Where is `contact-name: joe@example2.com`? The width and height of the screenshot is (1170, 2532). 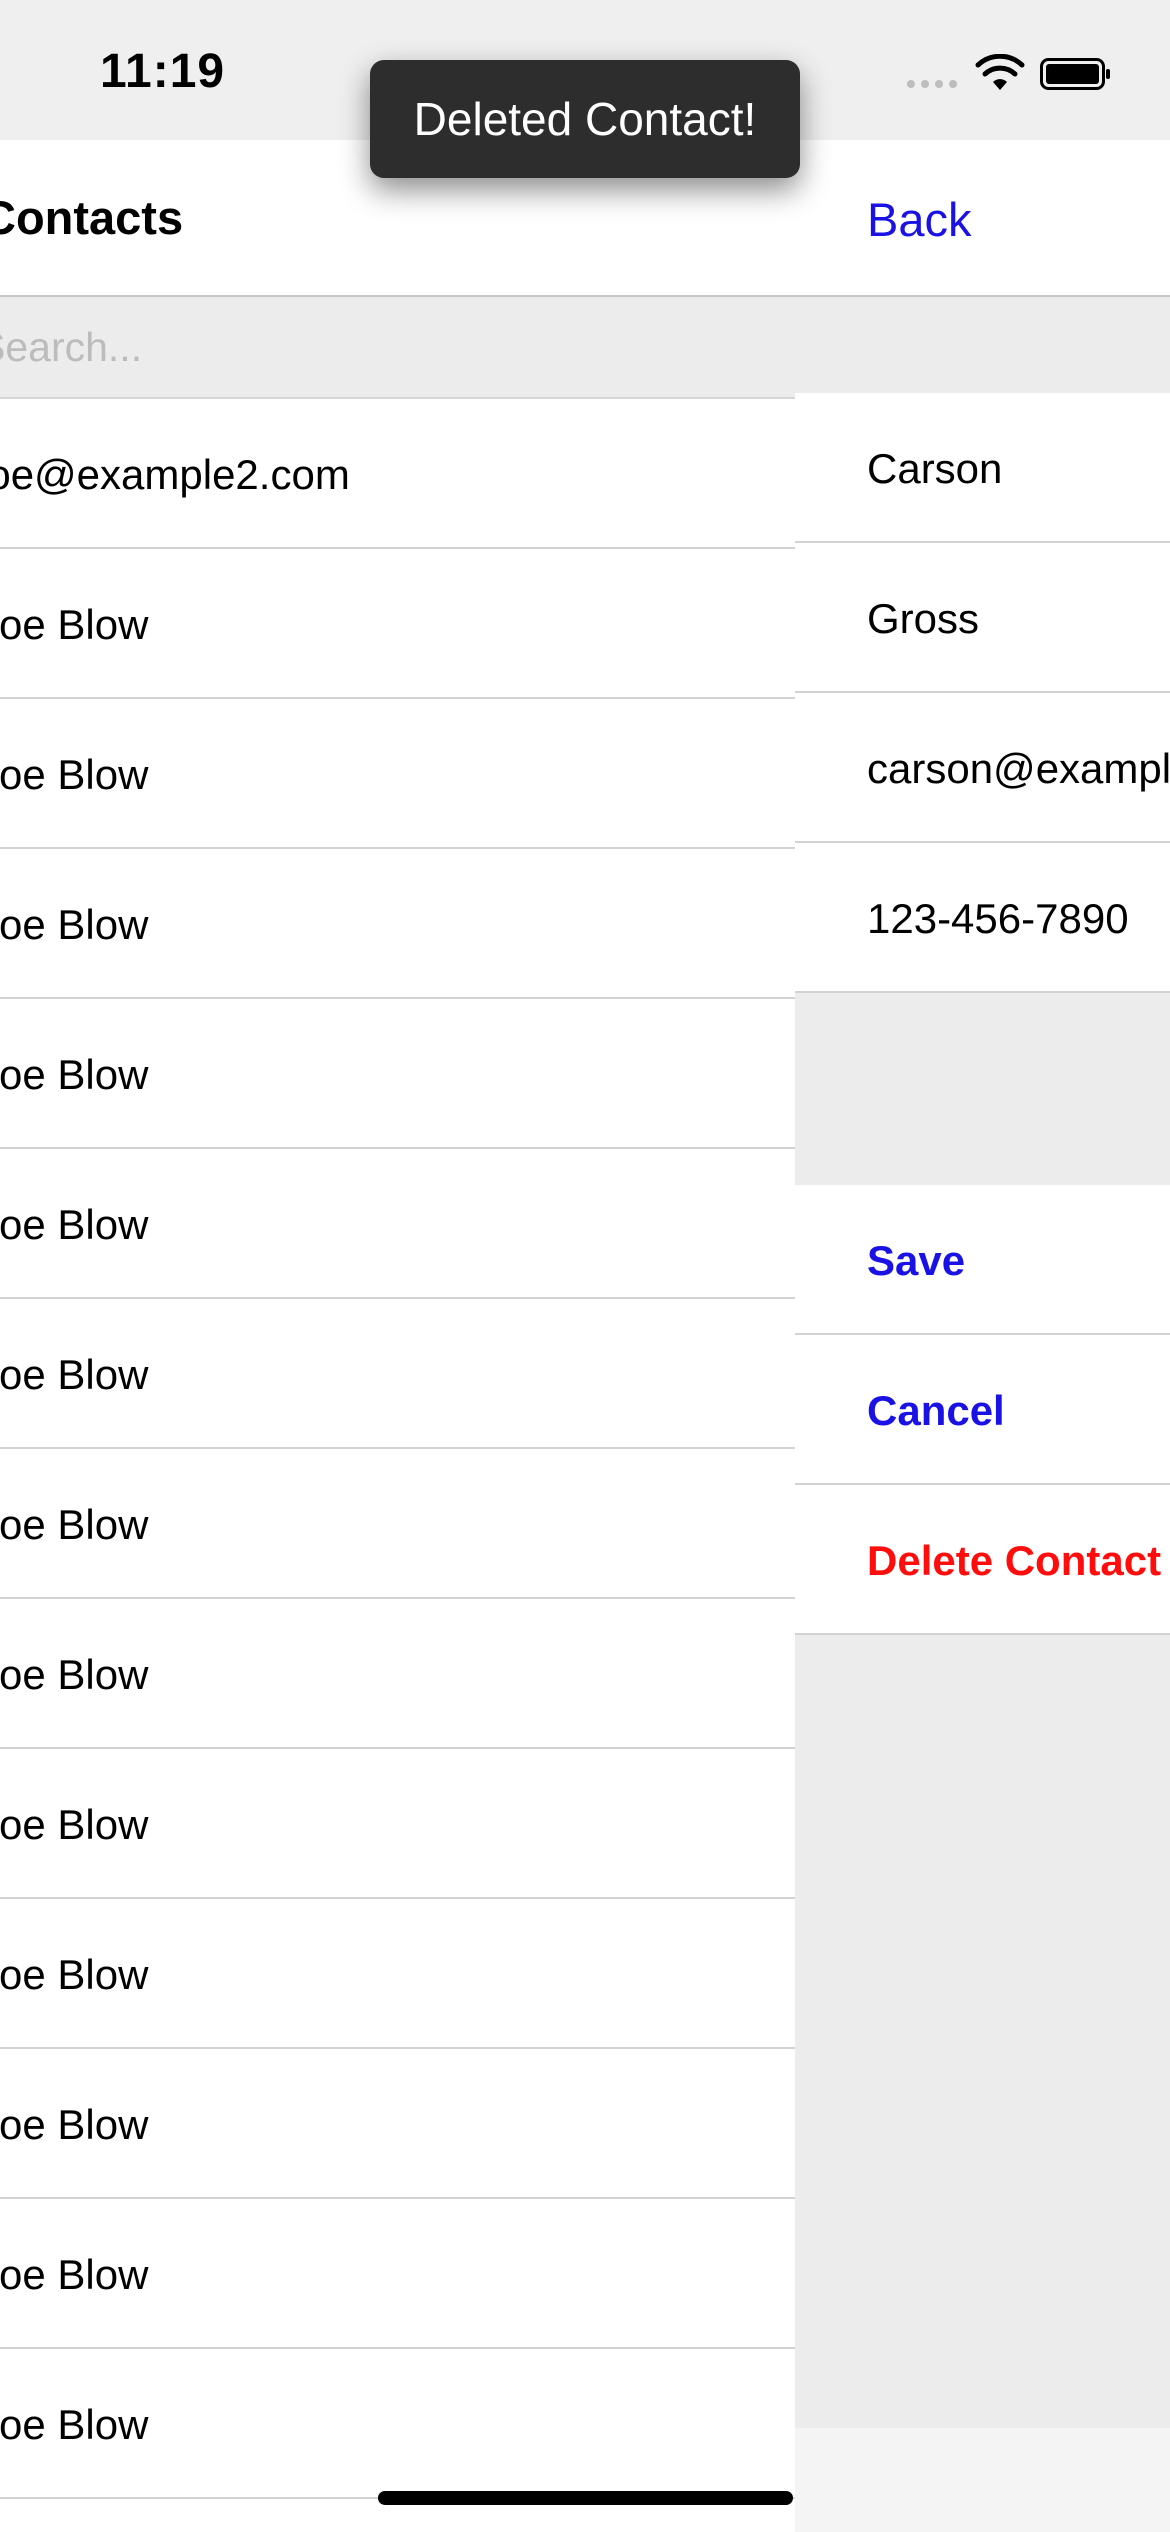 contact-name: joe@example2.com is located at coordinates (175, 474).